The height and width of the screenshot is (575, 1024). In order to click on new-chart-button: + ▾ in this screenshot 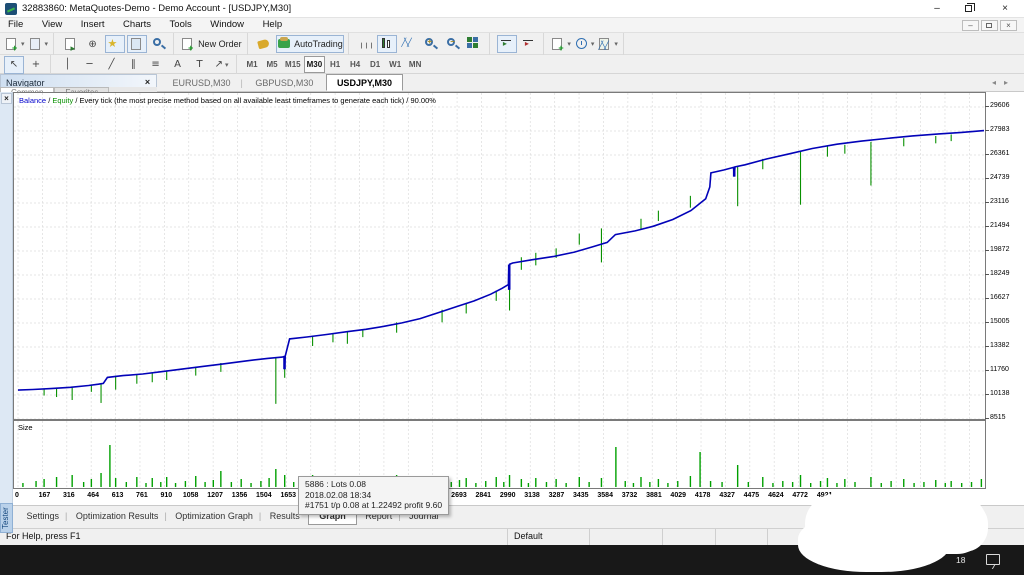, I will do `click(15, 44)`.